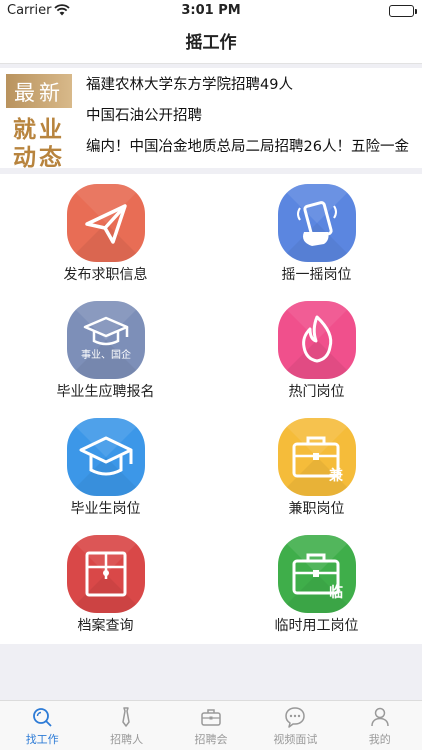  I want to click on tab-video-interview: 视频面试, so click(295, 725).